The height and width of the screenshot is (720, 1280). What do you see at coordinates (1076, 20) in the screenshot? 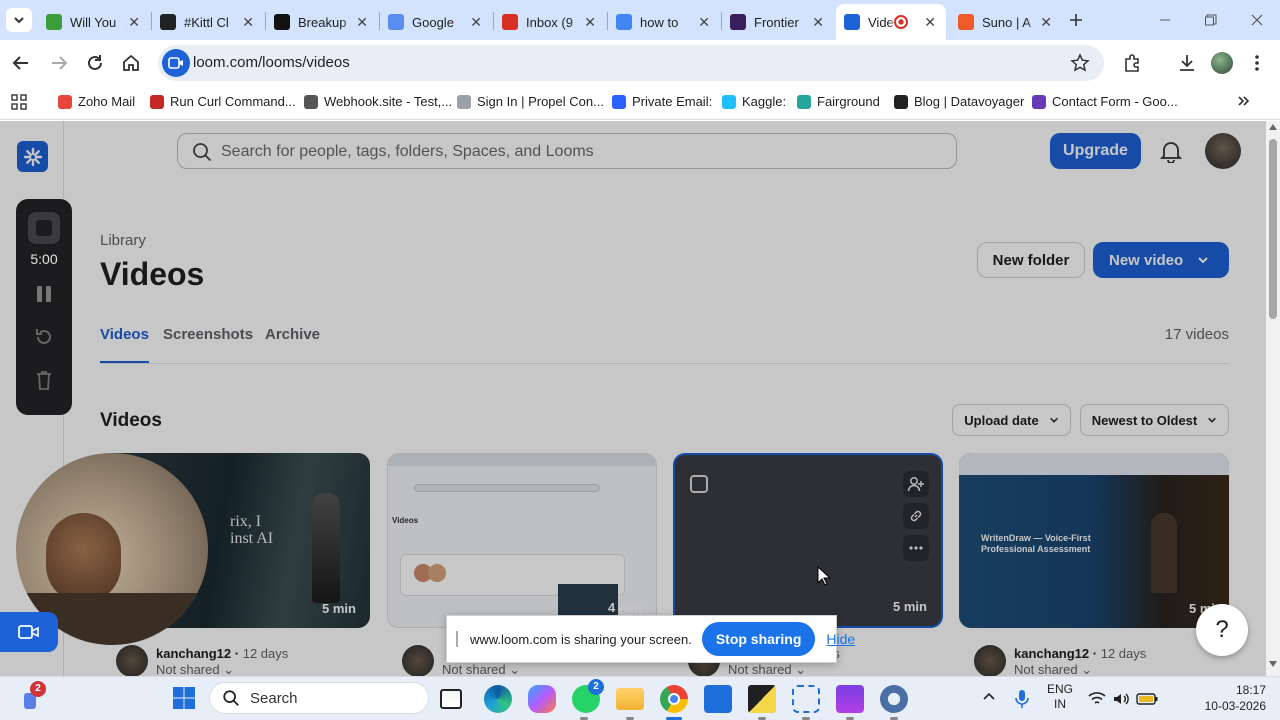
I see `new-tab-button` at bounding box center [1076, 20].